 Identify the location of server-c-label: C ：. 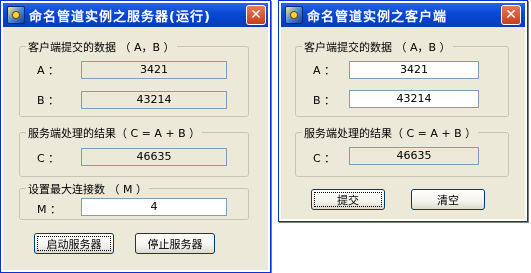
(48, 158).